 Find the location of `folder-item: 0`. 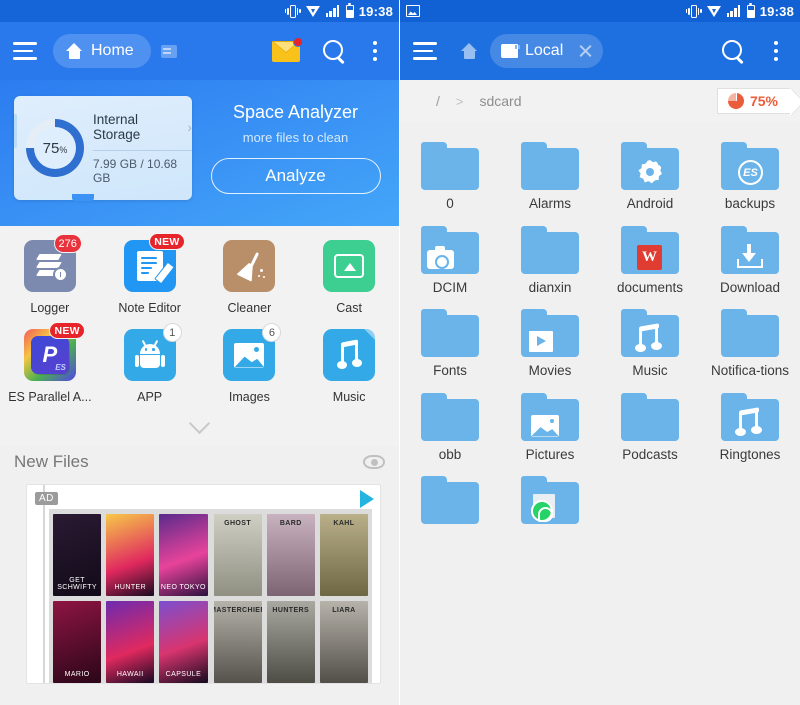

folder-item: 0 is located at coordinates (450, 170).